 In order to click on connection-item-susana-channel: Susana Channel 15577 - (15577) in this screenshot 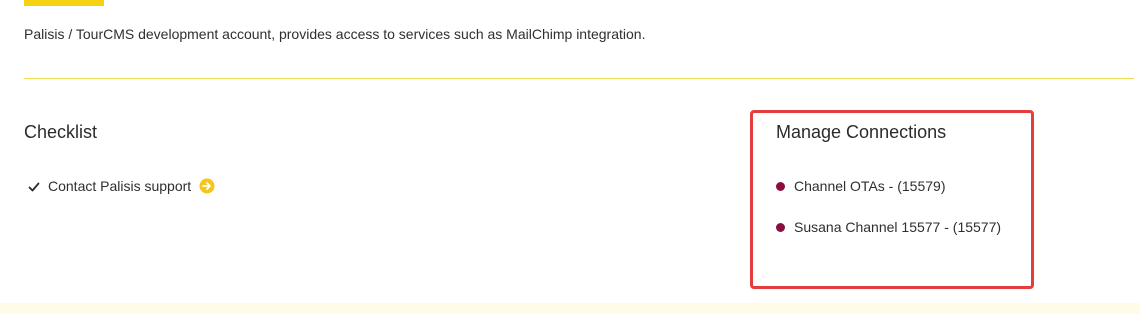, I will do `click(888, 227)`.